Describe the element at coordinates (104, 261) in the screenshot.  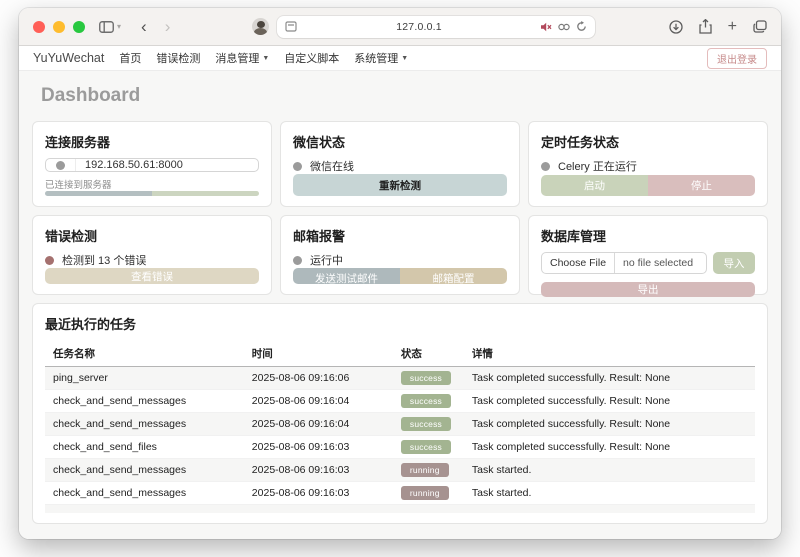
I see `error-status-text: 检测到 13 个错误` at that location.